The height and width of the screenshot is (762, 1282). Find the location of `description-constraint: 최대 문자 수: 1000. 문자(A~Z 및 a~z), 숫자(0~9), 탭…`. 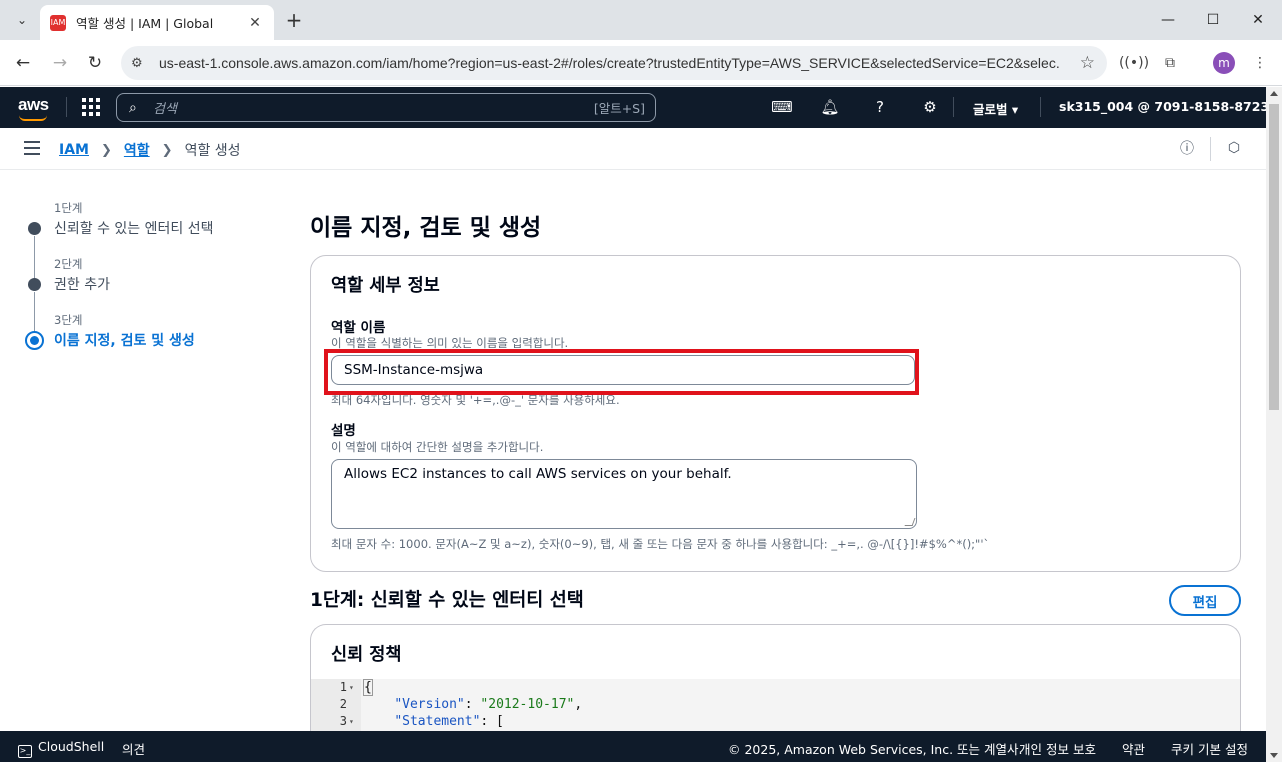

description-constraint: 최대 문자 수: 1000. 문자(A~Z 및 a~z), 숫자(0~9), 탭… is located at coordinates (660, 544).